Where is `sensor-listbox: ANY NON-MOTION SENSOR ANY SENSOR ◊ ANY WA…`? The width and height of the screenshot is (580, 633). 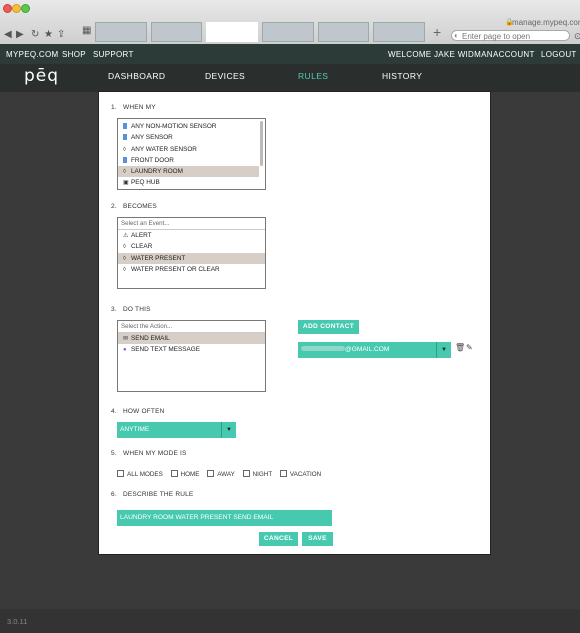
sensor-listbox: ANY NON-MOTION SENSOR ANY SENSOR ◊ ANY WA… is located at coordinates (191, 154).